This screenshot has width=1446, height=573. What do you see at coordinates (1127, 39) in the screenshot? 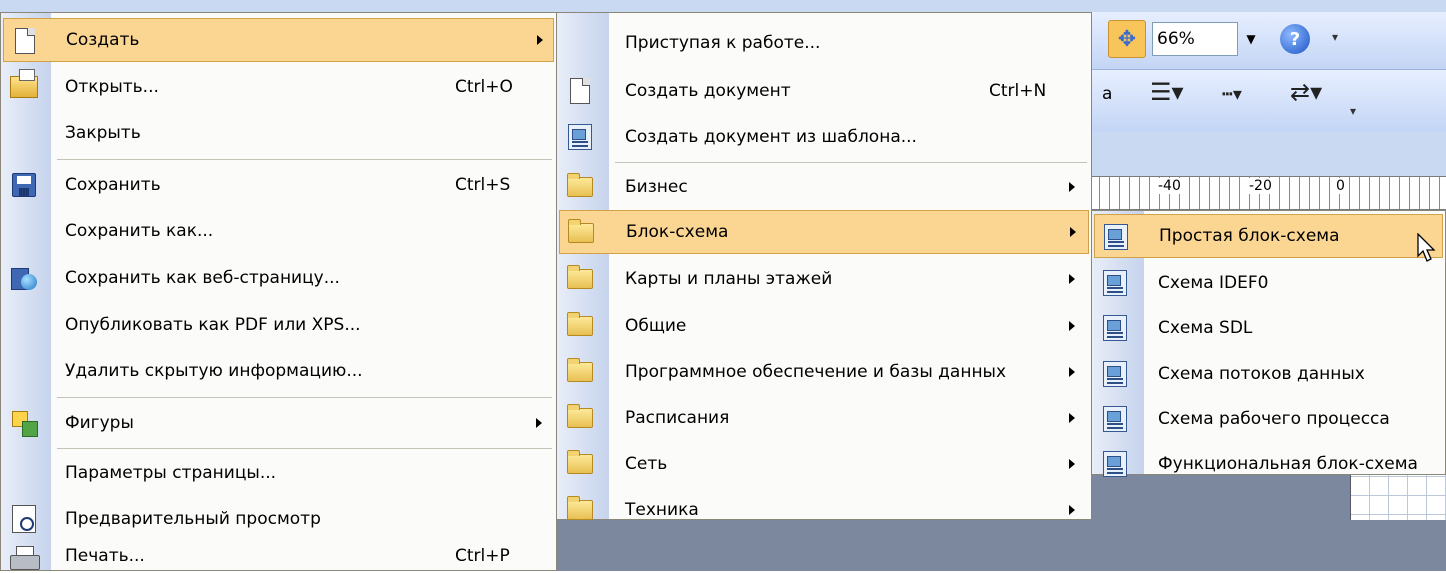
I see `pan-zoom-icon: ✥` at bounding box center [1127, 39].